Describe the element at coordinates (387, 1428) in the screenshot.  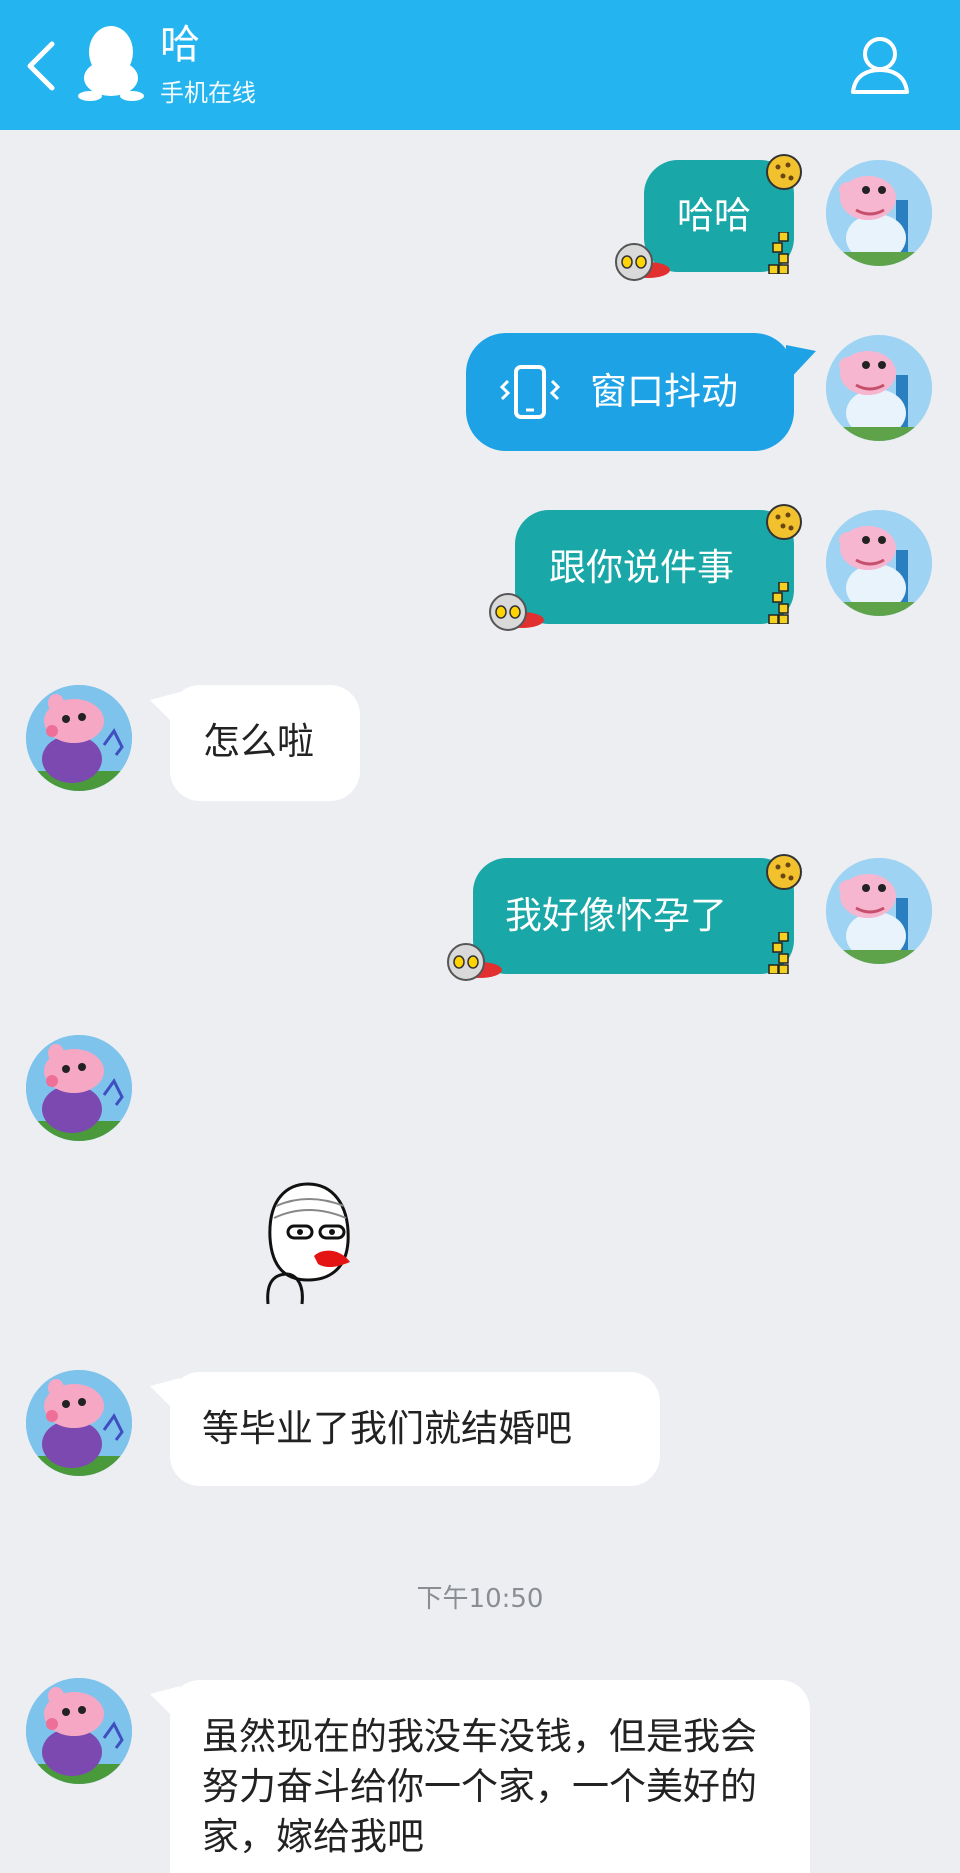
I see `message-text: 等毕业了我们就结婚吧` at that location.